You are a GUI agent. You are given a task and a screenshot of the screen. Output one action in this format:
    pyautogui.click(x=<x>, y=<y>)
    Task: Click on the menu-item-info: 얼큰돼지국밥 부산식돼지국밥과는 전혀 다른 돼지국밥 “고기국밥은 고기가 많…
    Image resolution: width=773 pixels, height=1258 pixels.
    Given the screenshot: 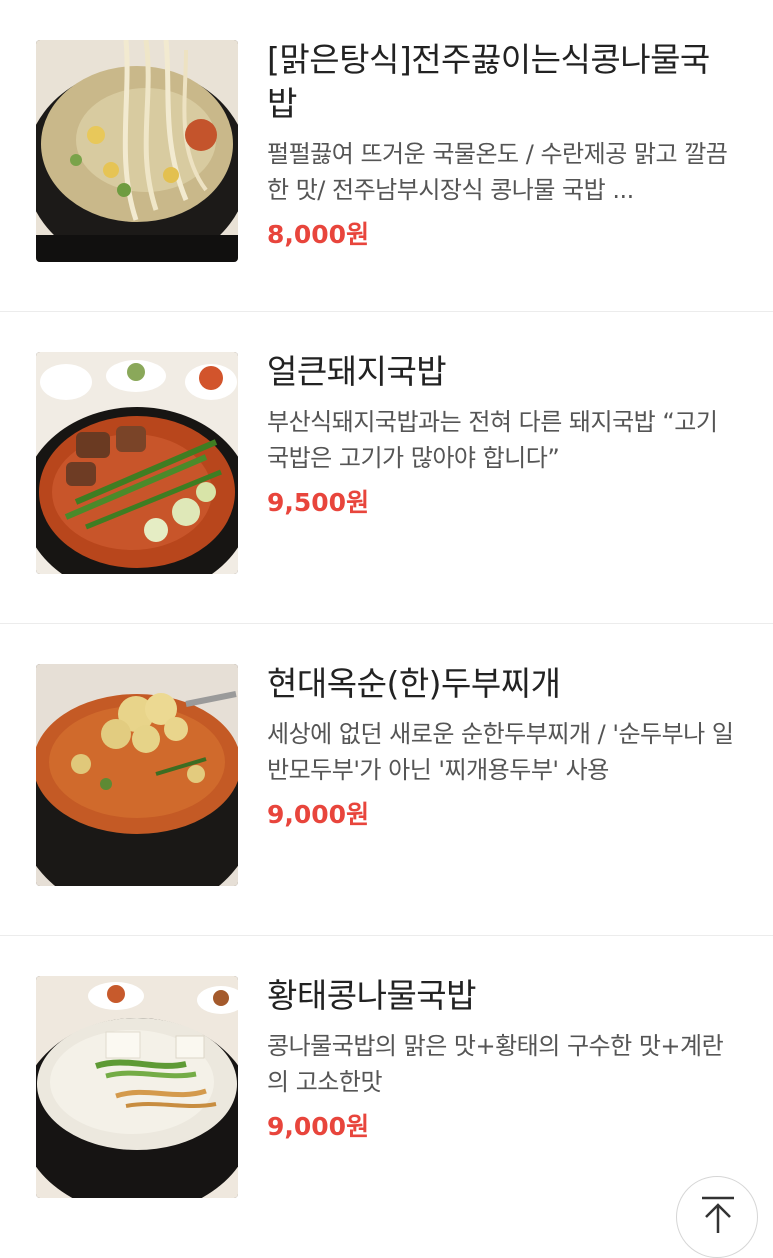 What is the action you would take?
    pyautogui.click(x=502, y=435)
    